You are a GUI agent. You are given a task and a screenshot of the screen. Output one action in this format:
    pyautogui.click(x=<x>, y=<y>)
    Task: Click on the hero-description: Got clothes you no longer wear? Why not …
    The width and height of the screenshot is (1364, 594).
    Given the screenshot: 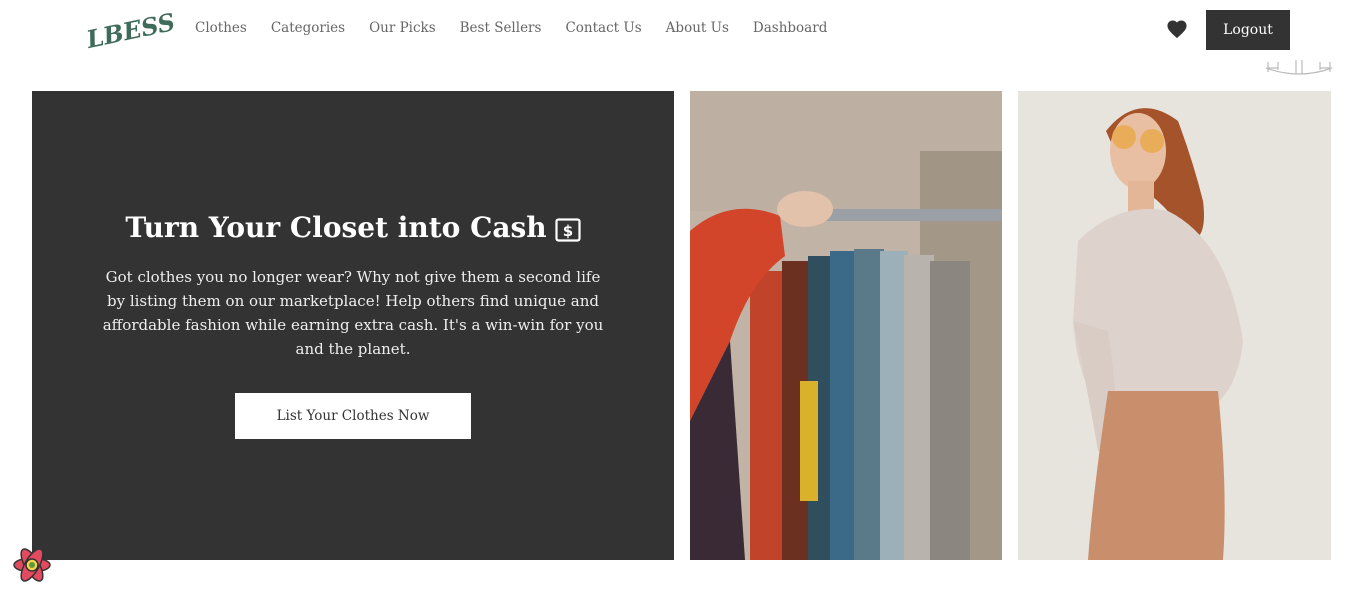 What is the action you would take?
    pyautogui.click(x=353, y=313)
    